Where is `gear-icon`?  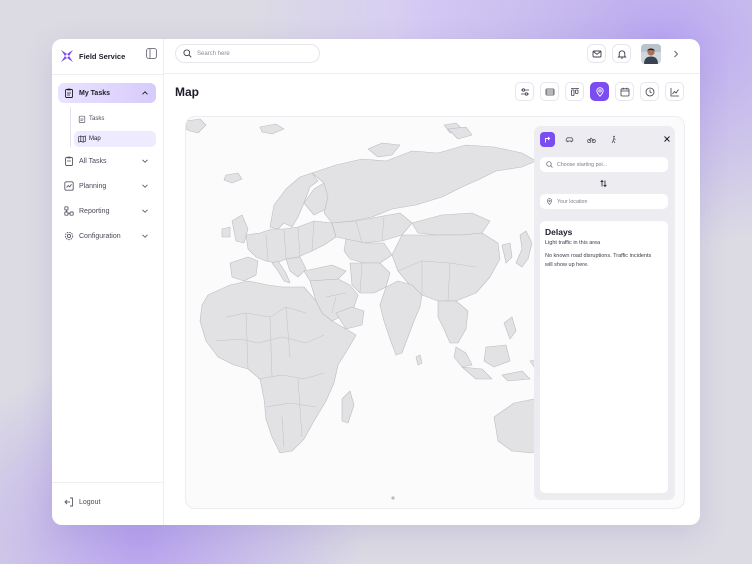
gear-icon is located at coordinates (69, 236).